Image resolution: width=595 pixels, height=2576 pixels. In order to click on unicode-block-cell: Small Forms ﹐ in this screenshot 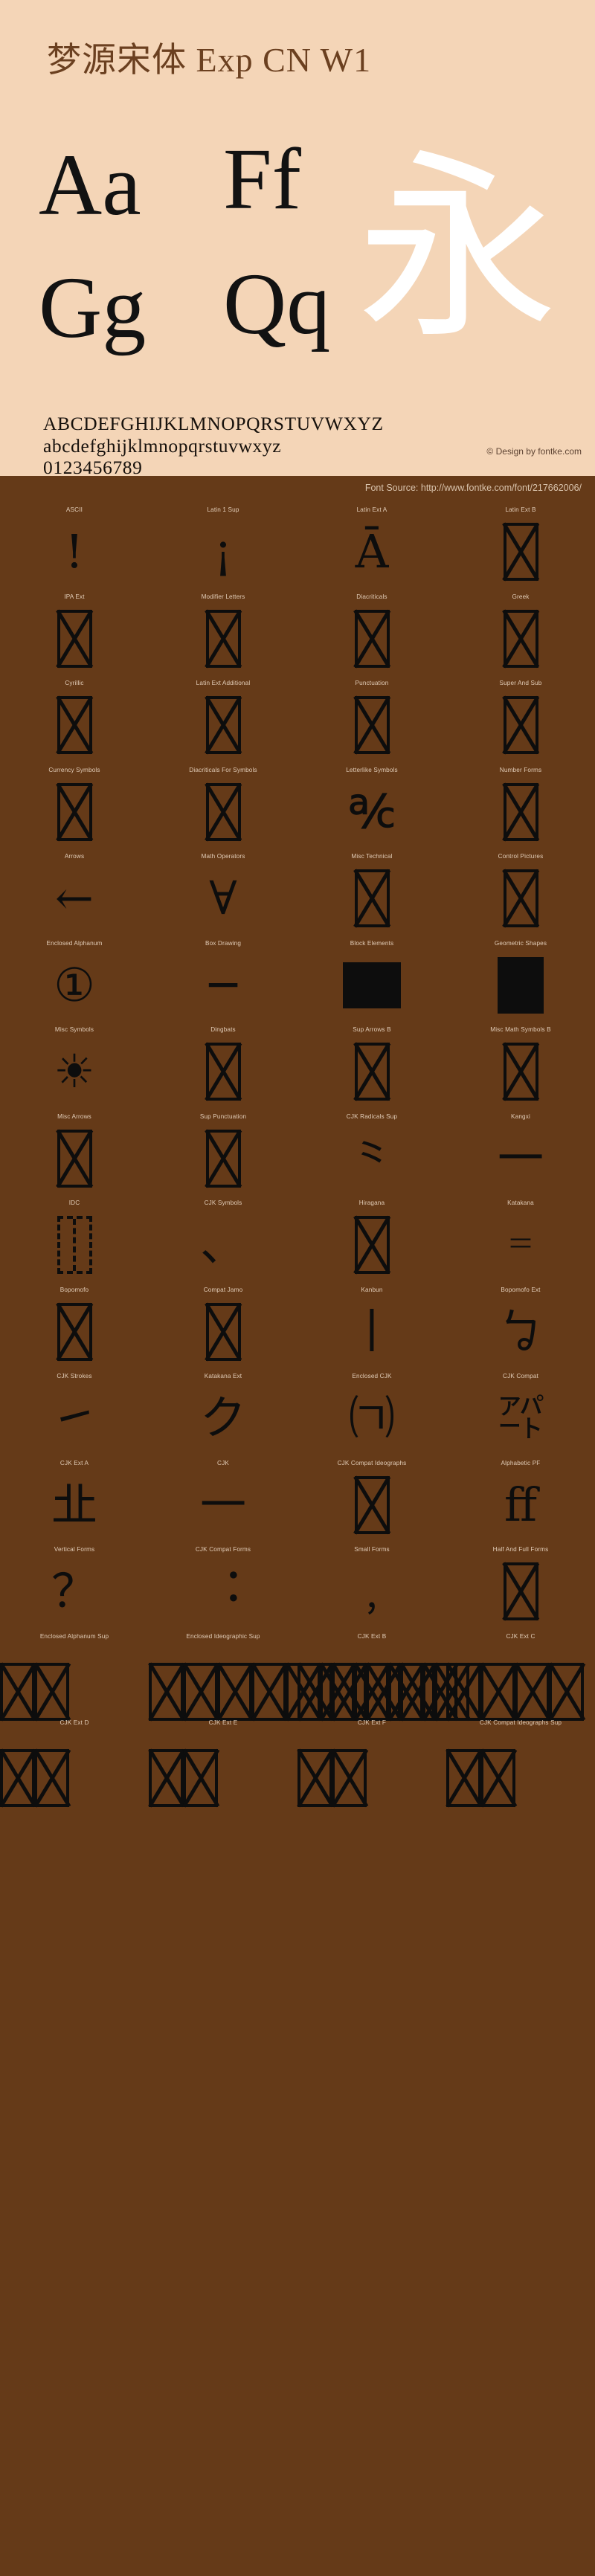, I will do `click(372, 1587)`.